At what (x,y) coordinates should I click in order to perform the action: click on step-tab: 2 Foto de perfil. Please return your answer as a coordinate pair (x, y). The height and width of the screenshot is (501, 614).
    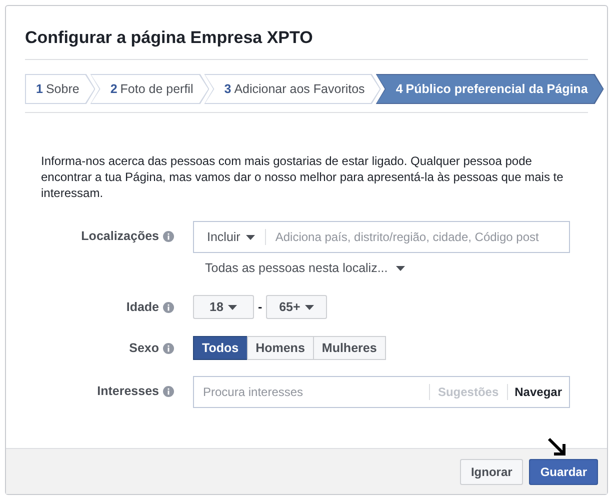
    Looking at the image, I should click on (150, 89).